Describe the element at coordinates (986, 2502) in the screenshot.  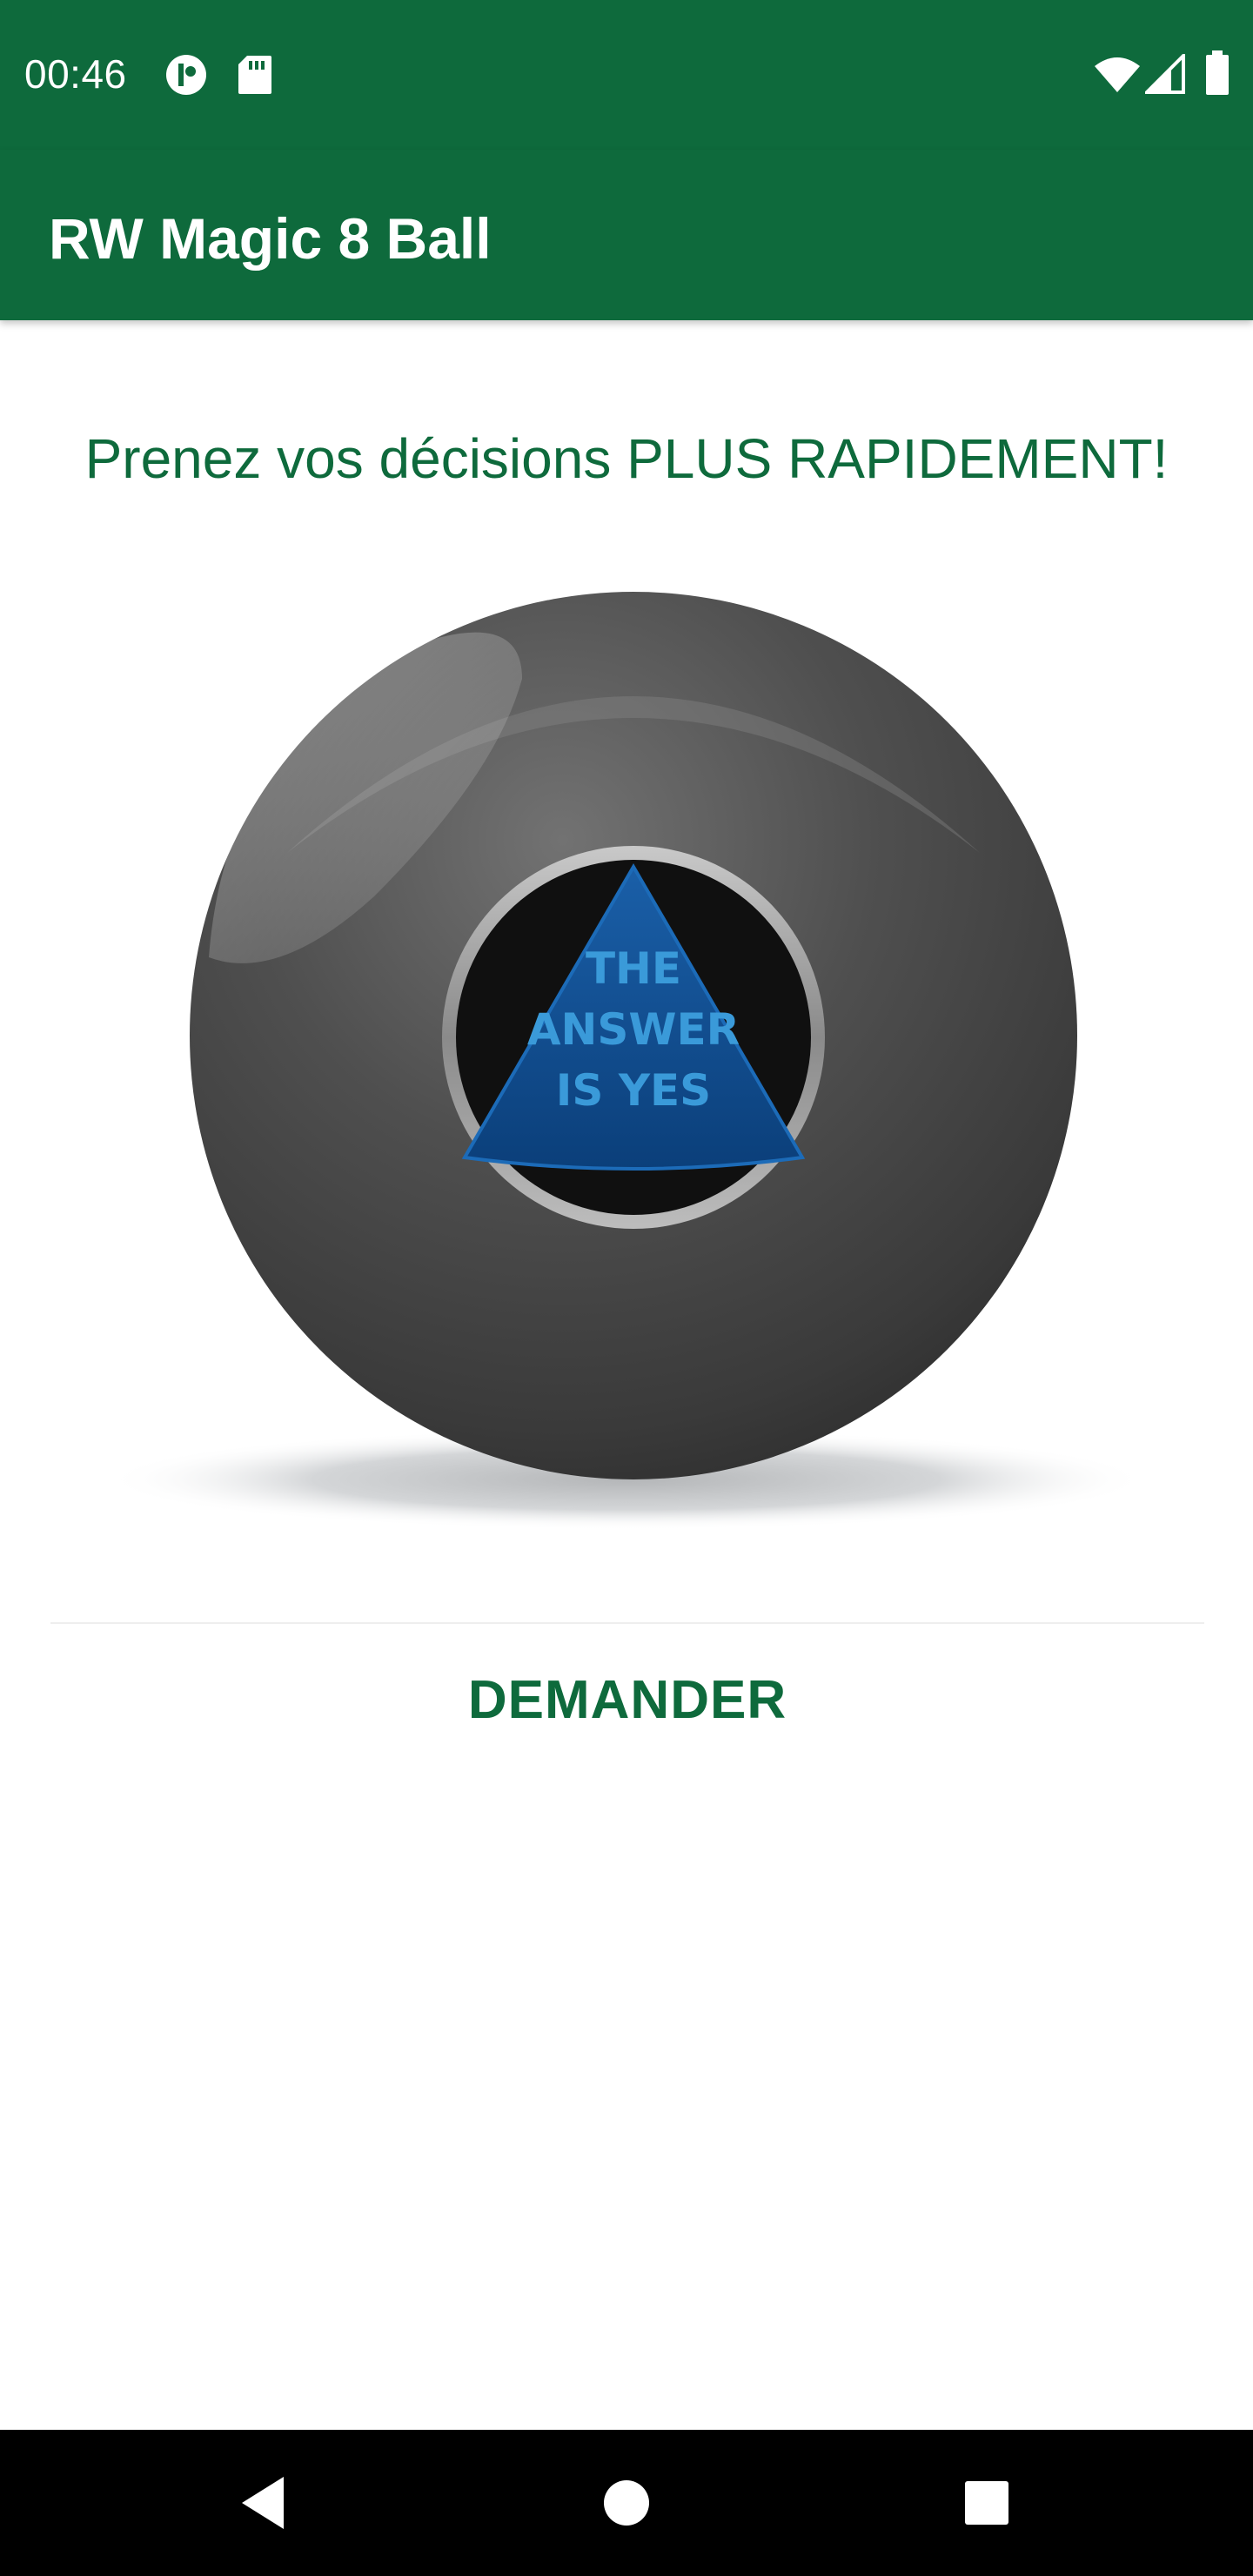
I see `recents-icon` at that location.